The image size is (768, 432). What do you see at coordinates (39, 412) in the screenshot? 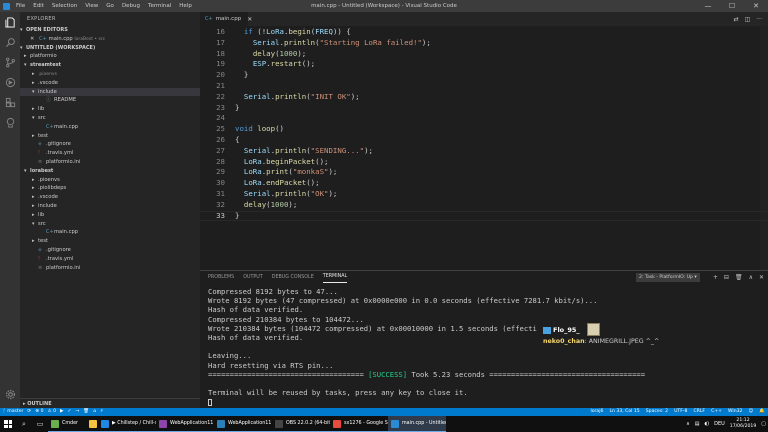
I see `status-item-left: ⊗ 0` at bounding box center [39, 412].